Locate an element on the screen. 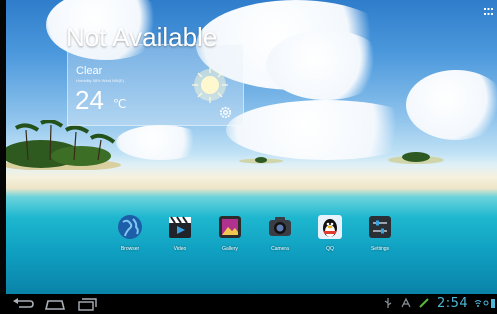 The height and width of the screenshot is (314, 497). app-qq: QQ is located at coordinates (330, 233).